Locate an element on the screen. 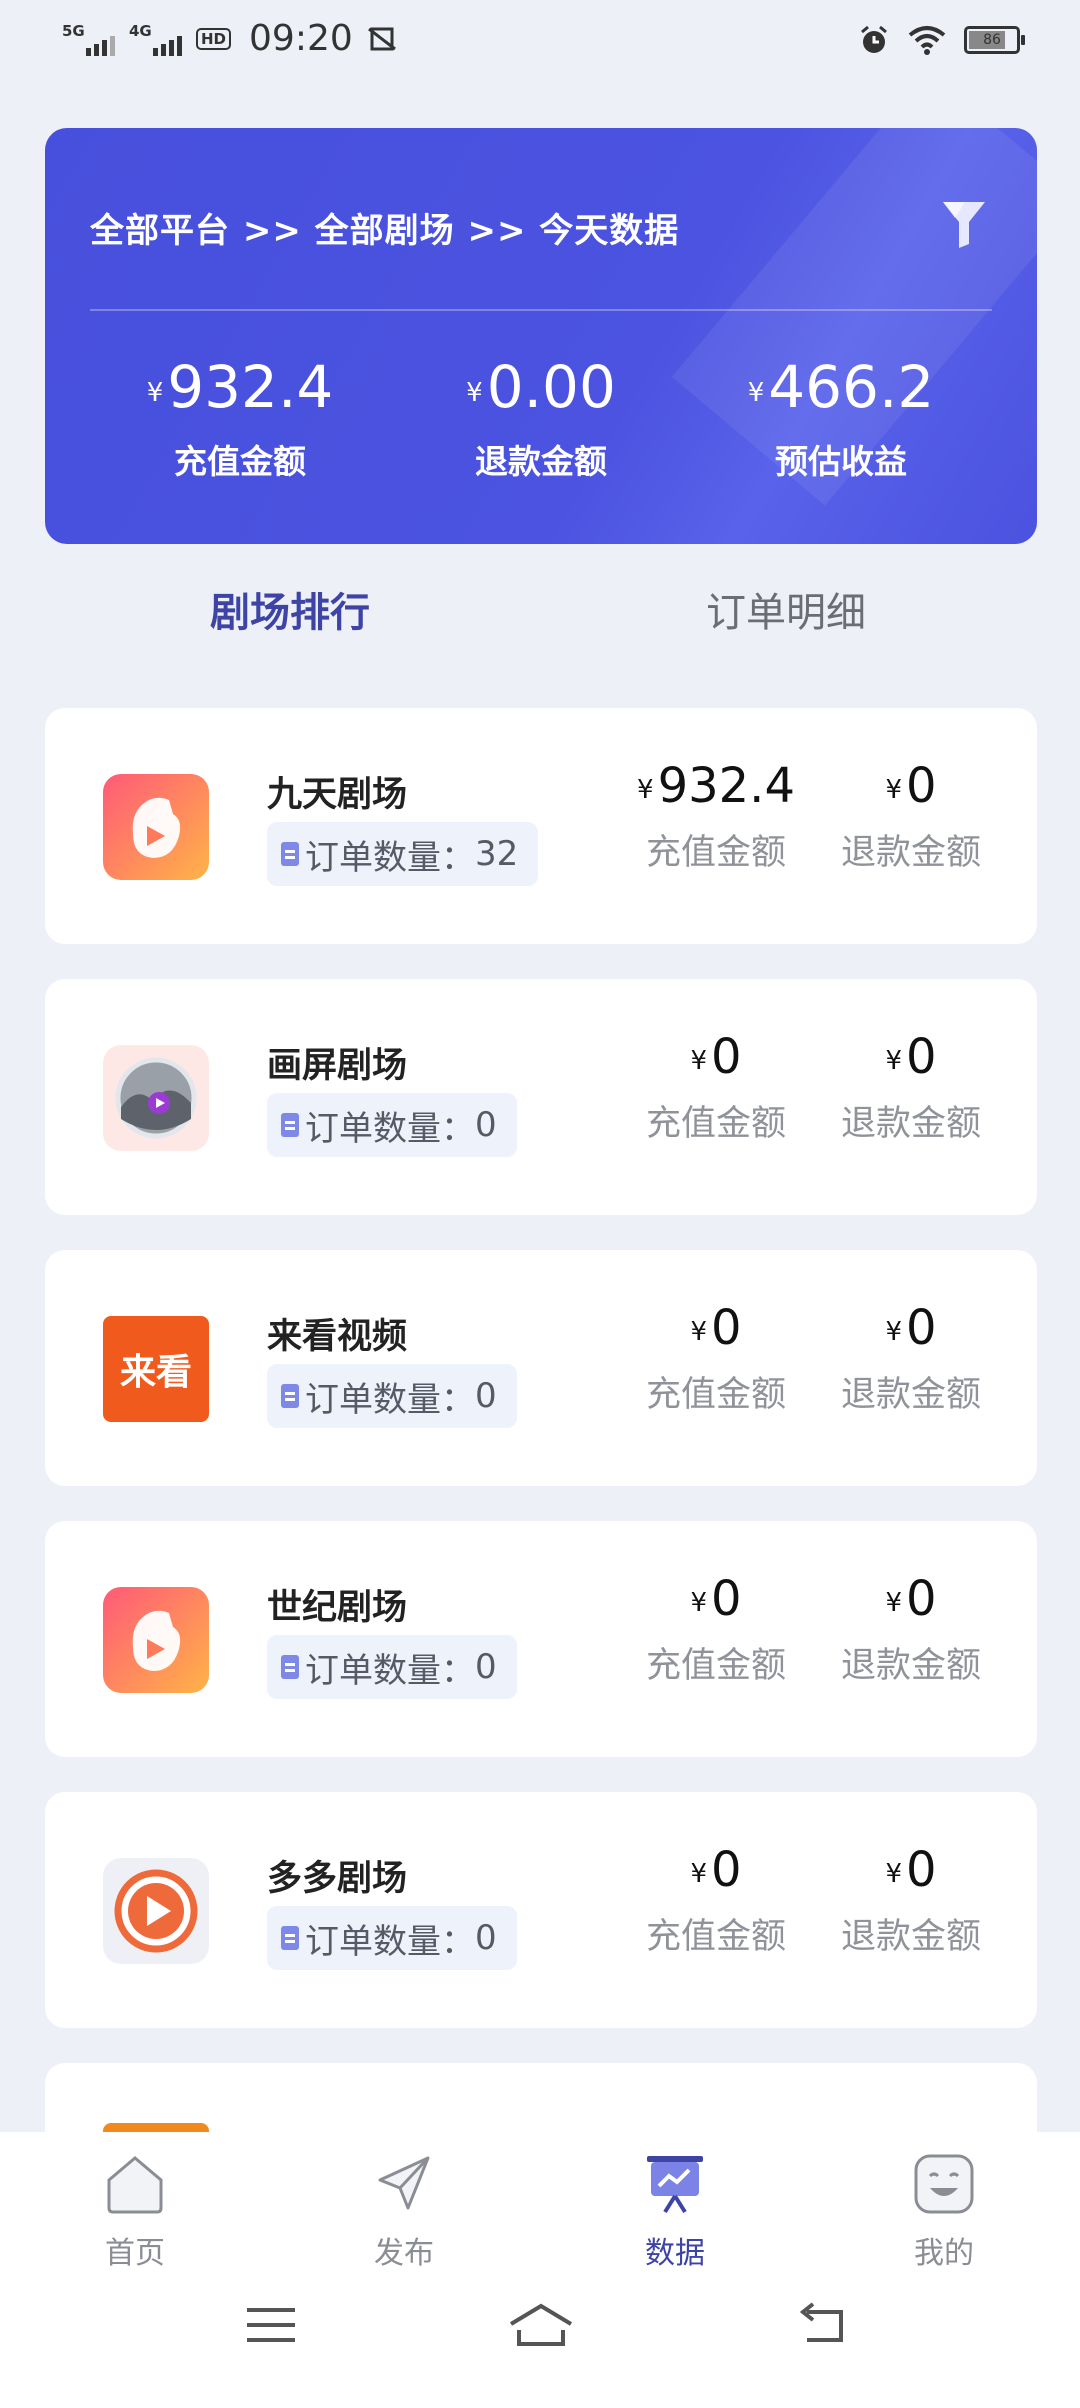 The image size is (1080, 2408). screenshot-icon is located at coordinates (381, 38).